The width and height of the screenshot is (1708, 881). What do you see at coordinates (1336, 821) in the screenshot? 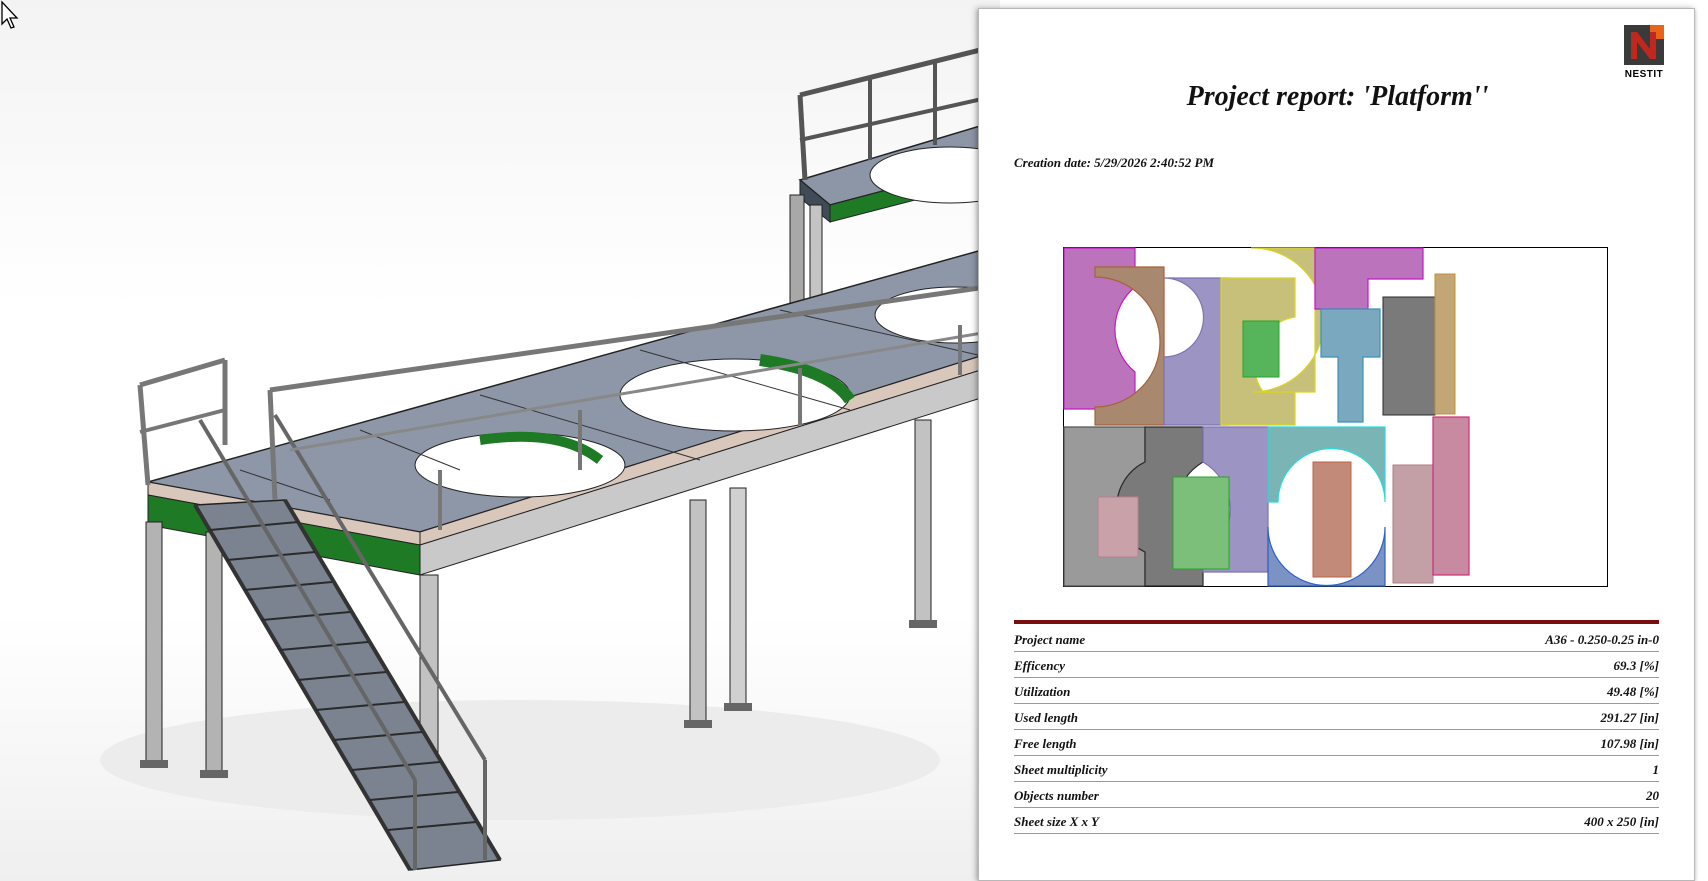
I see `stat-row-sheet-size: Sheet size X x Y 400 x 250 [in]` at bounding box center [1336, 821].